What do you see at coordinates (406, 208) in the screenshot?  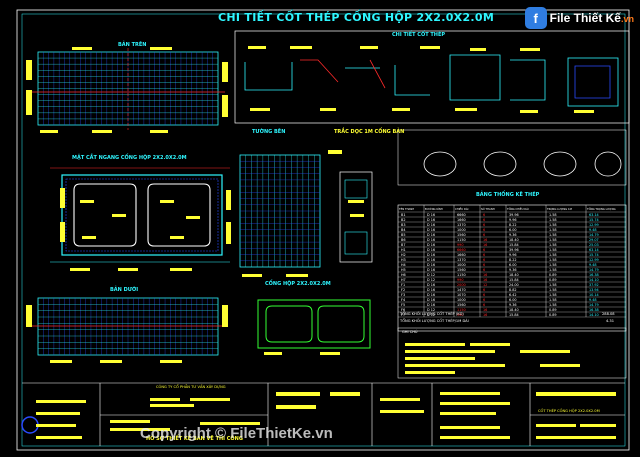 I see `table-header-cell: TÊN THANH` at bounding box center [406, 208].